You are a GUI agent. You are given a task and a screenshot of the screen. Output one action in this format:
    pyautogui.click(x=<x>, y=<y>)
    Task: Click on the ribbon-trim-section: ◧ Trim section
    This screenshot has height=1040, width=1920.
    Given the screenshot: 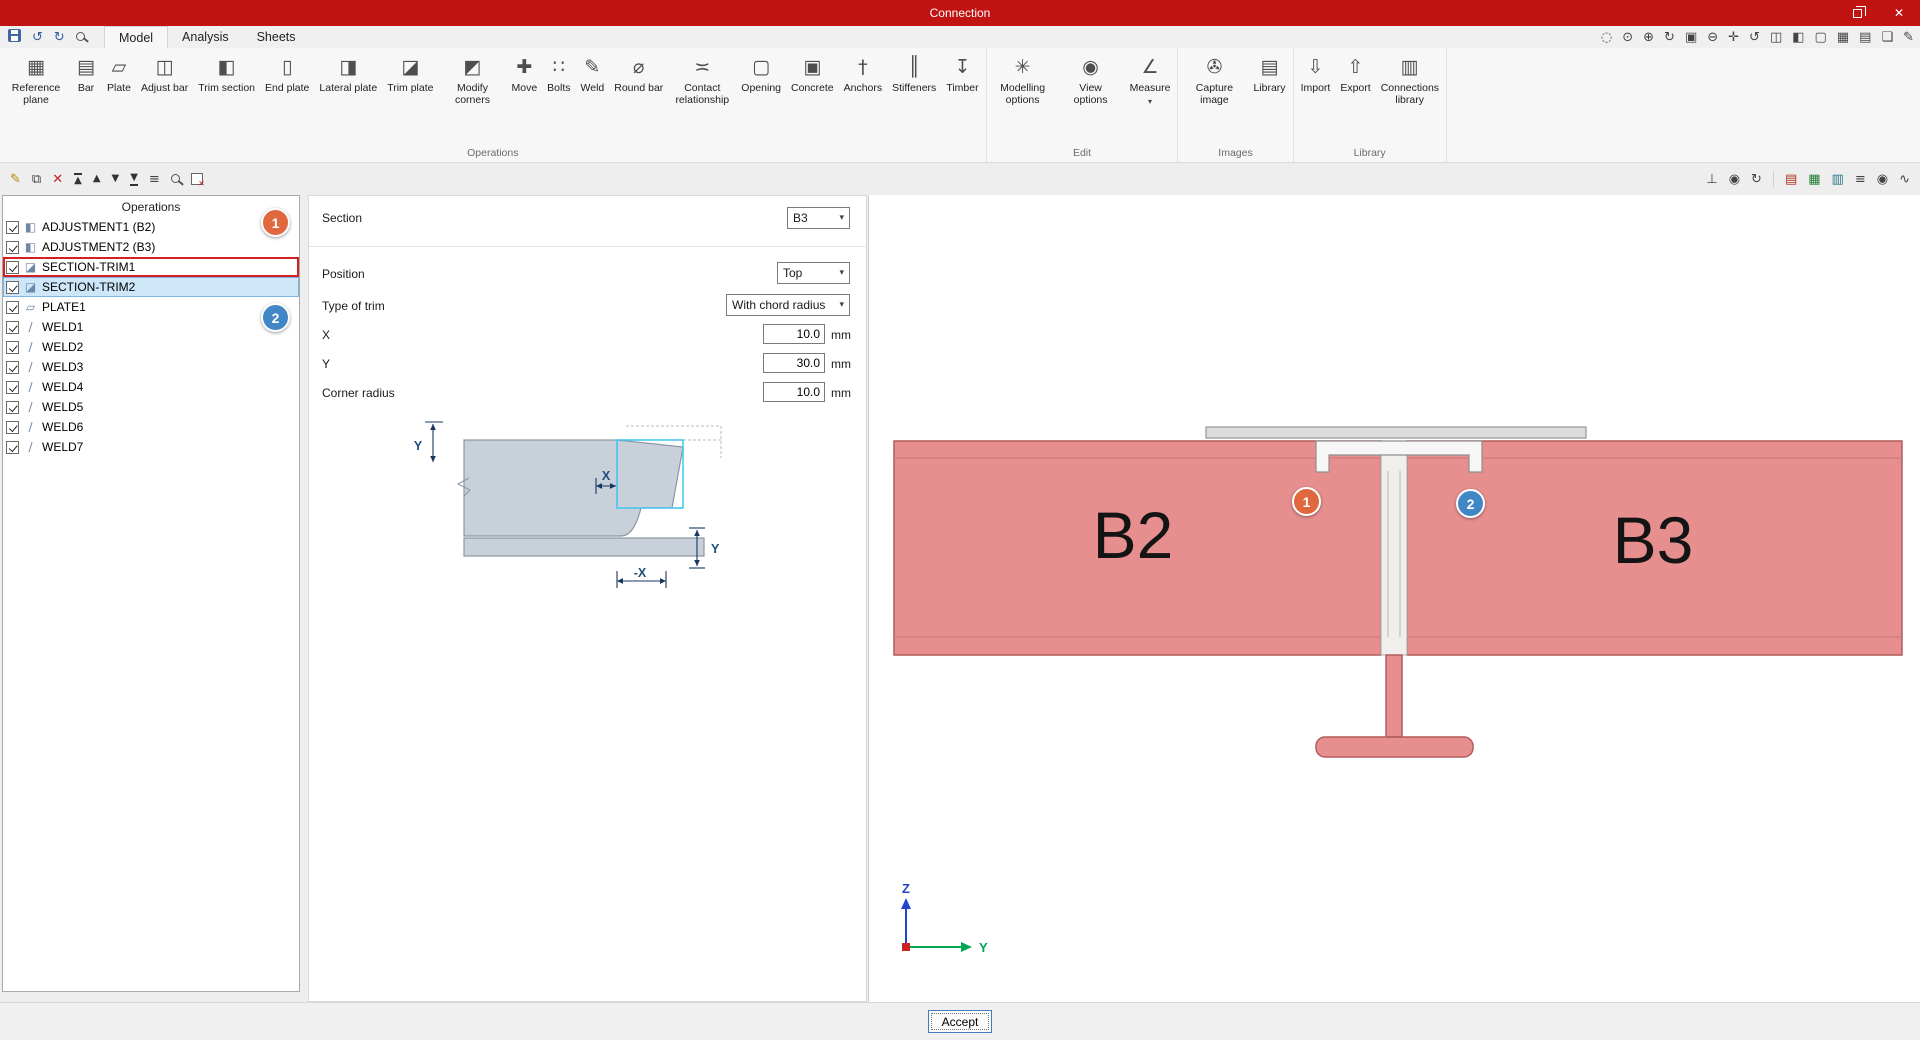 What is the action you would take?
    pyautogui.click(x=226, y=71)
    